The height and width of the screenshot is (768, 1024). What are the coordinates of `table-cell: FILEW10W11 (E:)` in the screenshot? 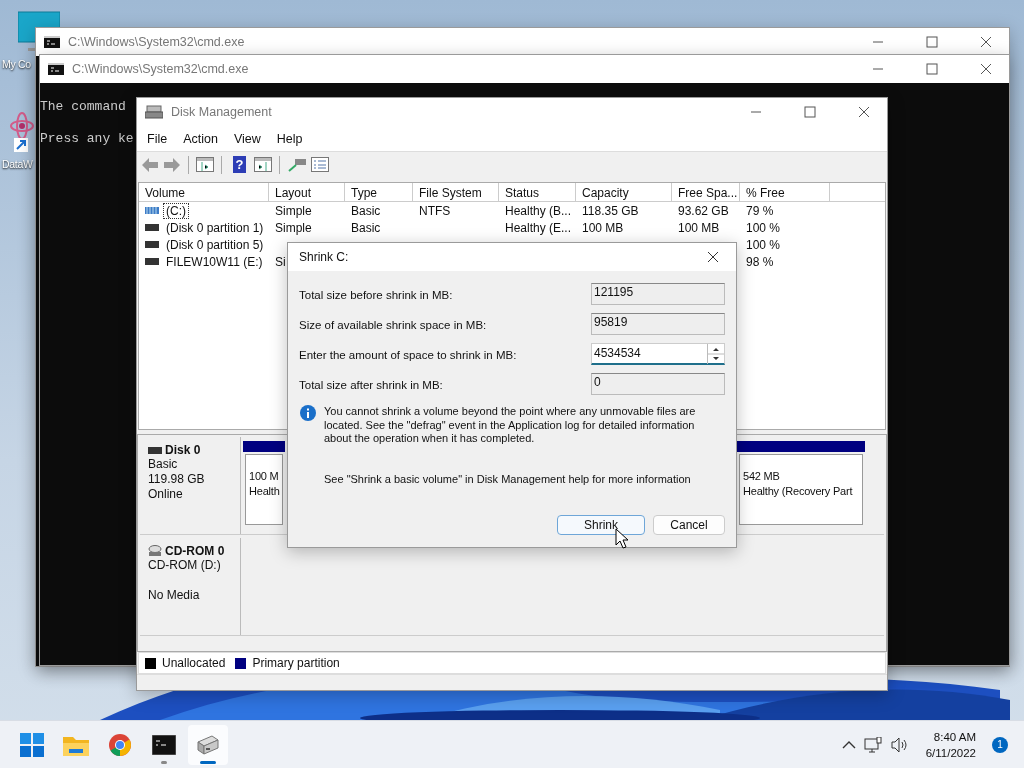 It's located at (214, 261).